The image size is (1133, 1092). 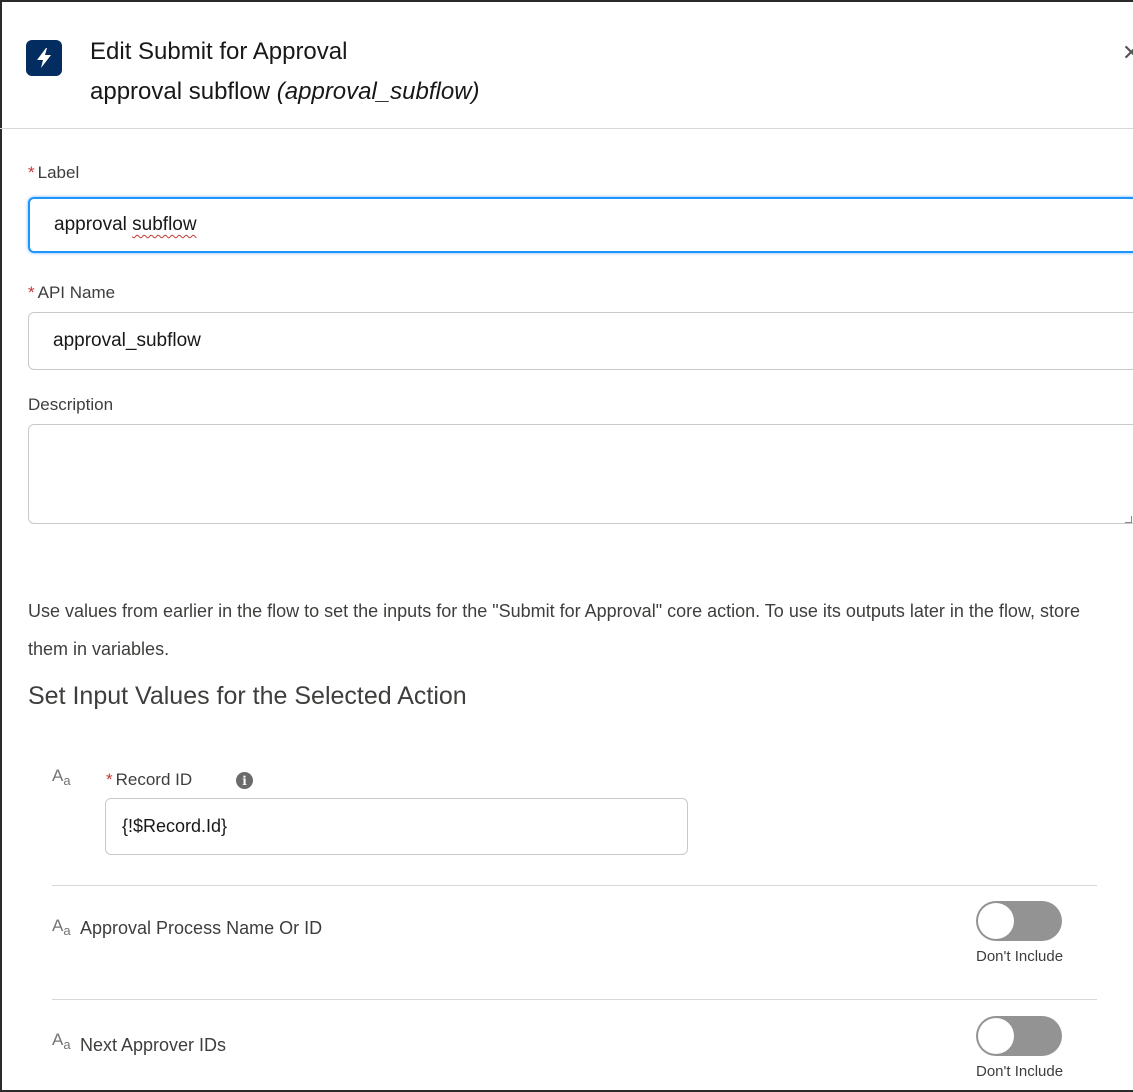 I want to click on label-input: approval subflow, so click(x=580, y=225).